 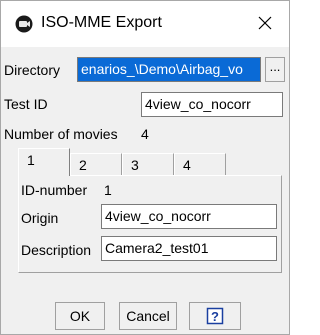 What do you see at coordinates (56, 250) in the screenshot?
I see `description-label: Description` at bounding box center [56, 250].